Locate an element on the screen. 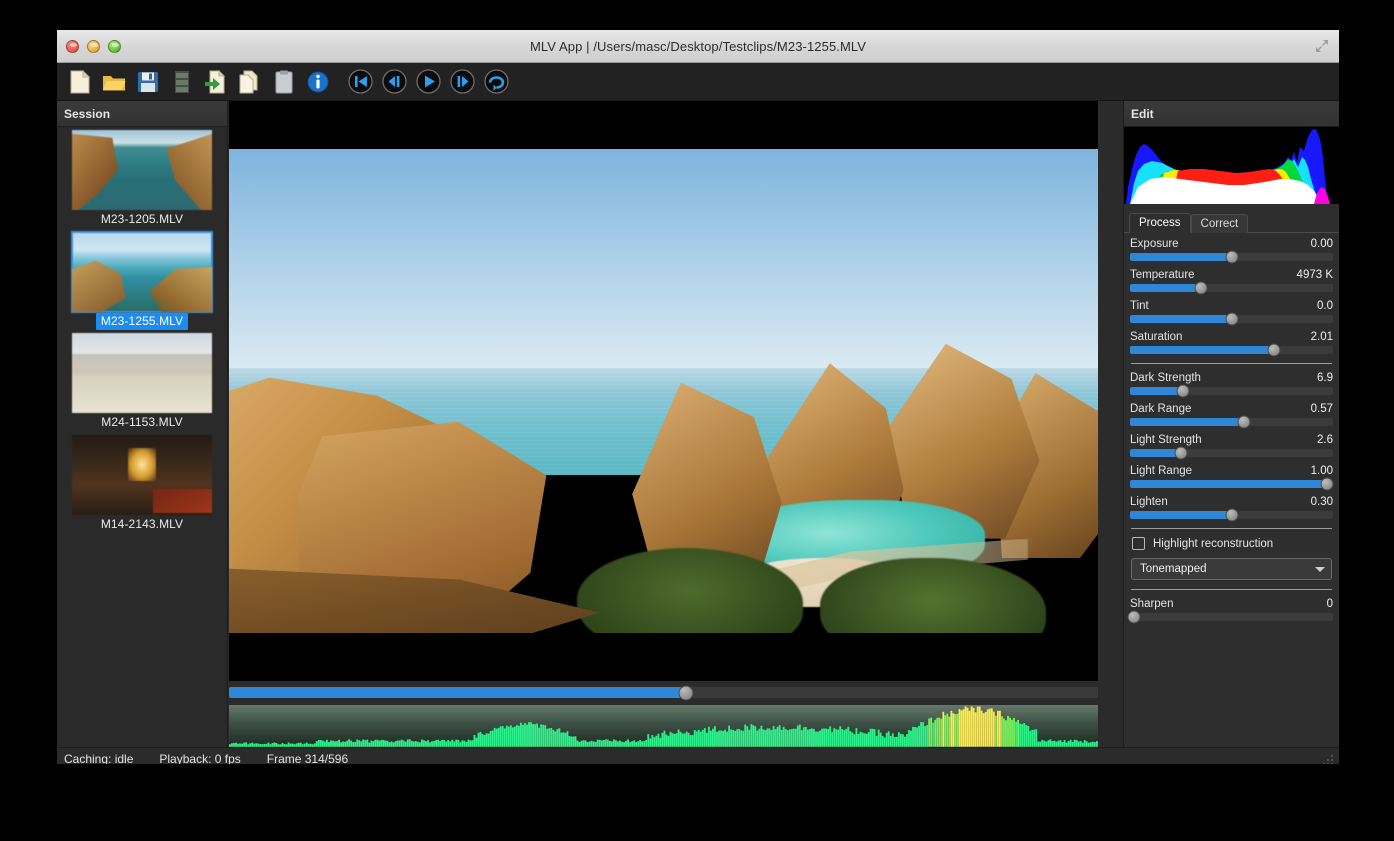 The width and height of the screenshot is (1394, 841). clip-name: M23-1255.MLV is located at coordinates (142, 321).